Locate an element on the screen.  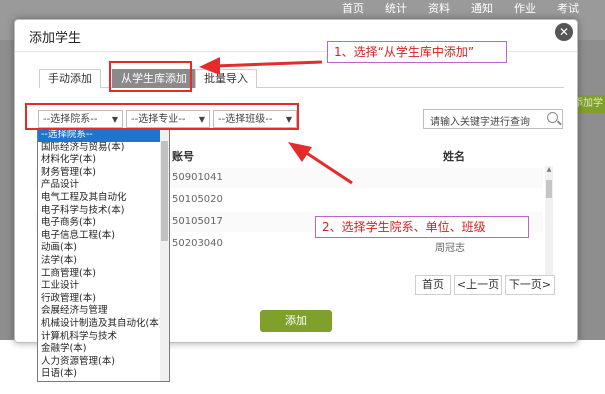
annotation-arrows is located at coordinates (276, 121).